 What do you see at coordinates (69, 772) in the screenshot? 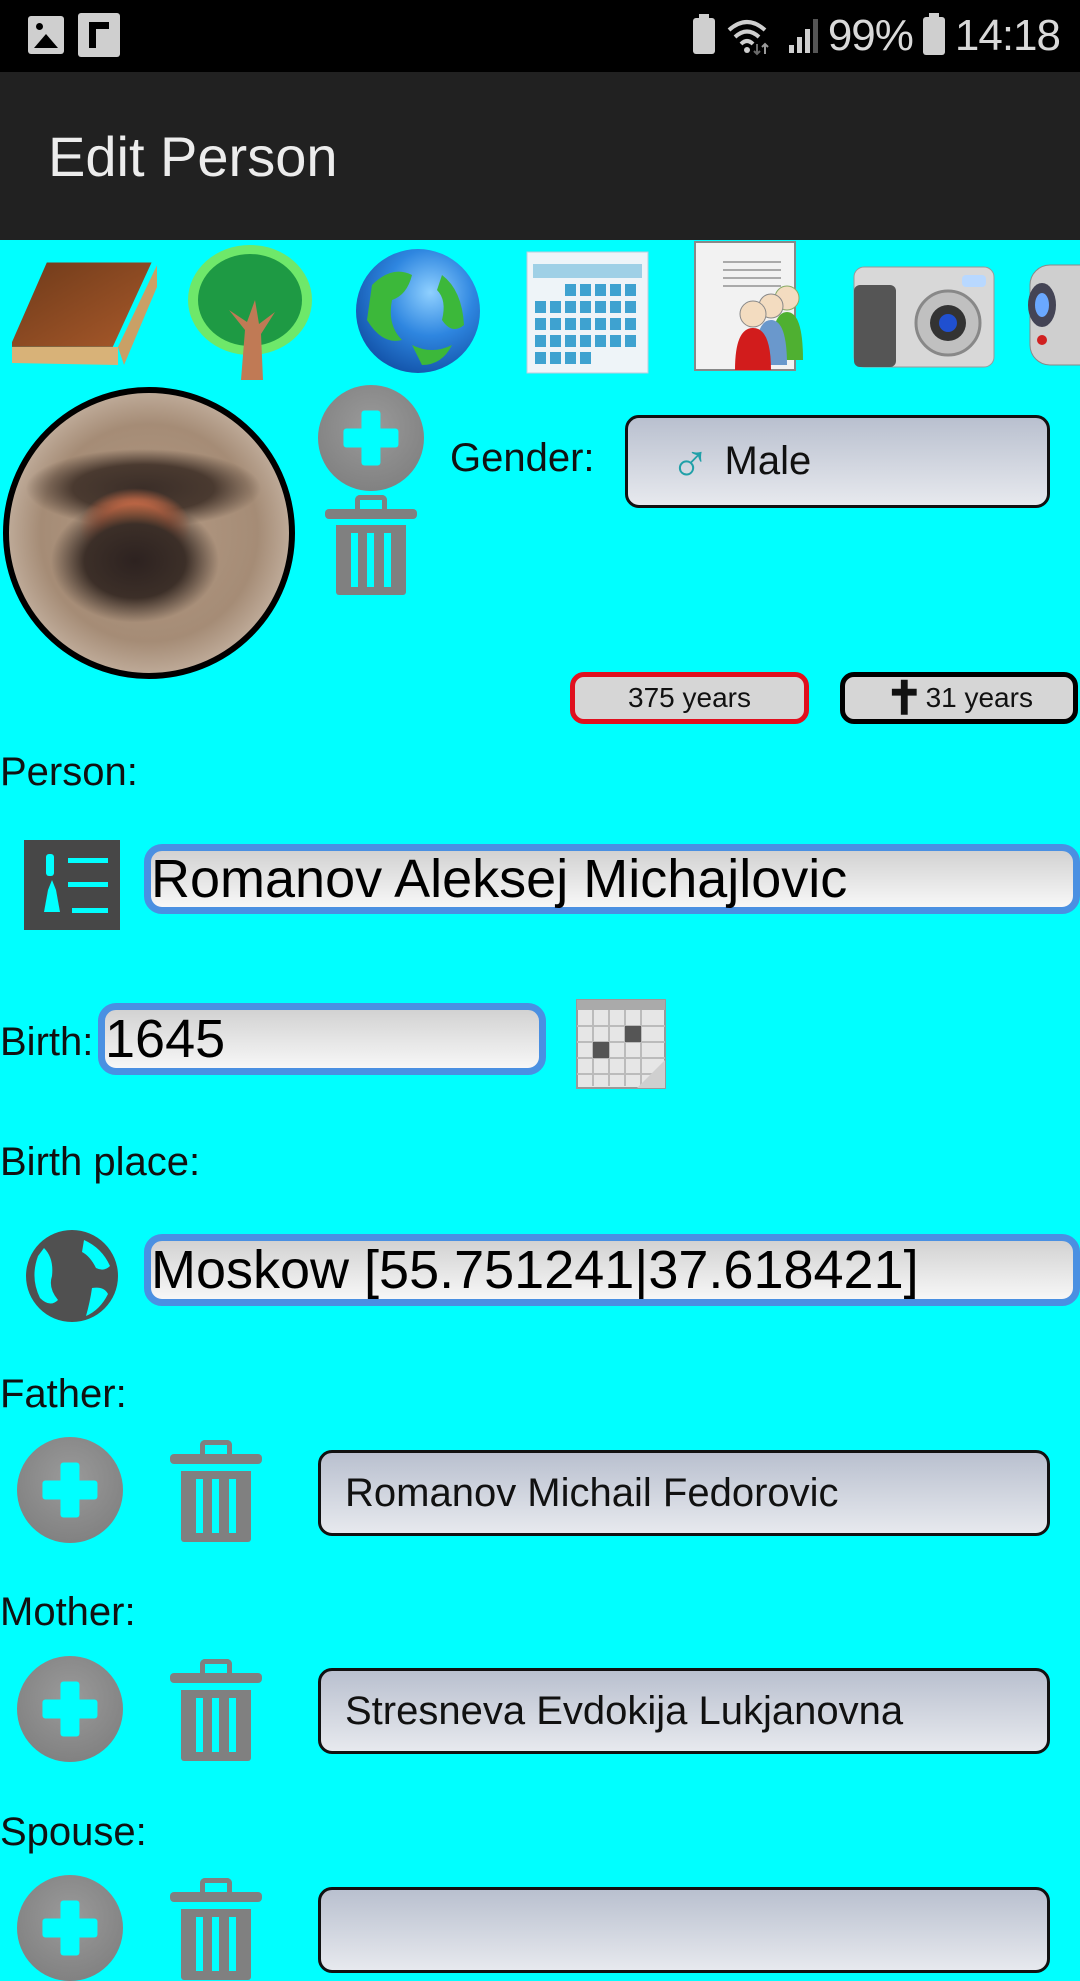
I see `person-label: Person:` at bounding box center [69, 772].